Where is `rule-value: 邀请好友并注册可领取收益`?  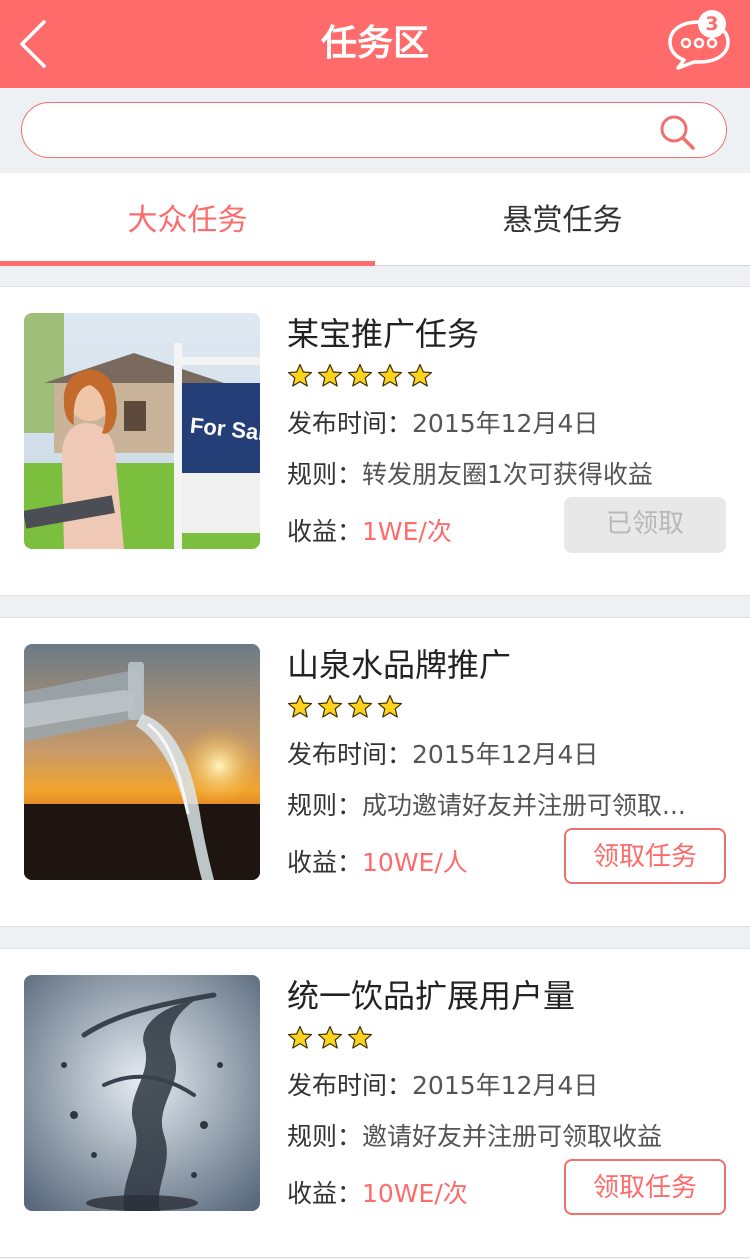
rule-value: 邀请好友并注册可领取收益 is located at coordinates (512, 1136).